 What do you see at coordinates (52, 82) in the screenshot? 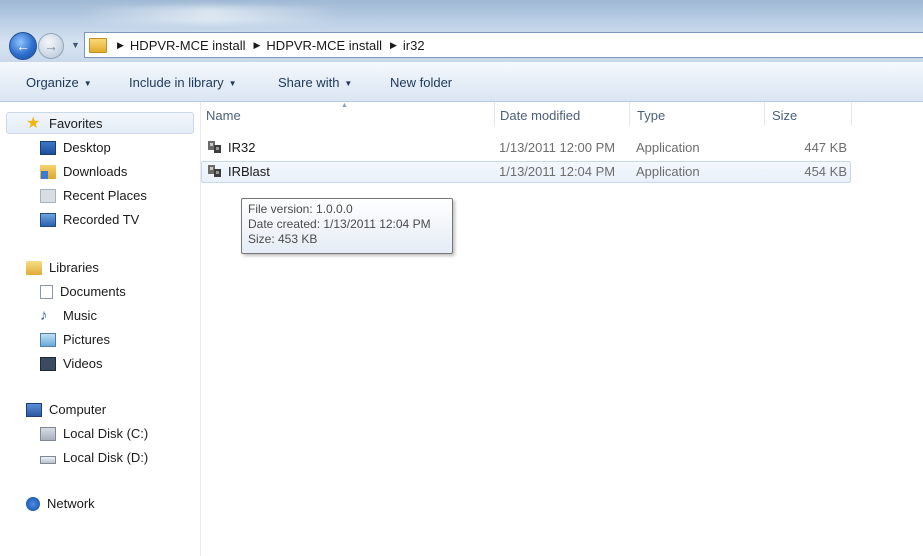
I see `organize-label: Organize` at bounding box center [52, 82].